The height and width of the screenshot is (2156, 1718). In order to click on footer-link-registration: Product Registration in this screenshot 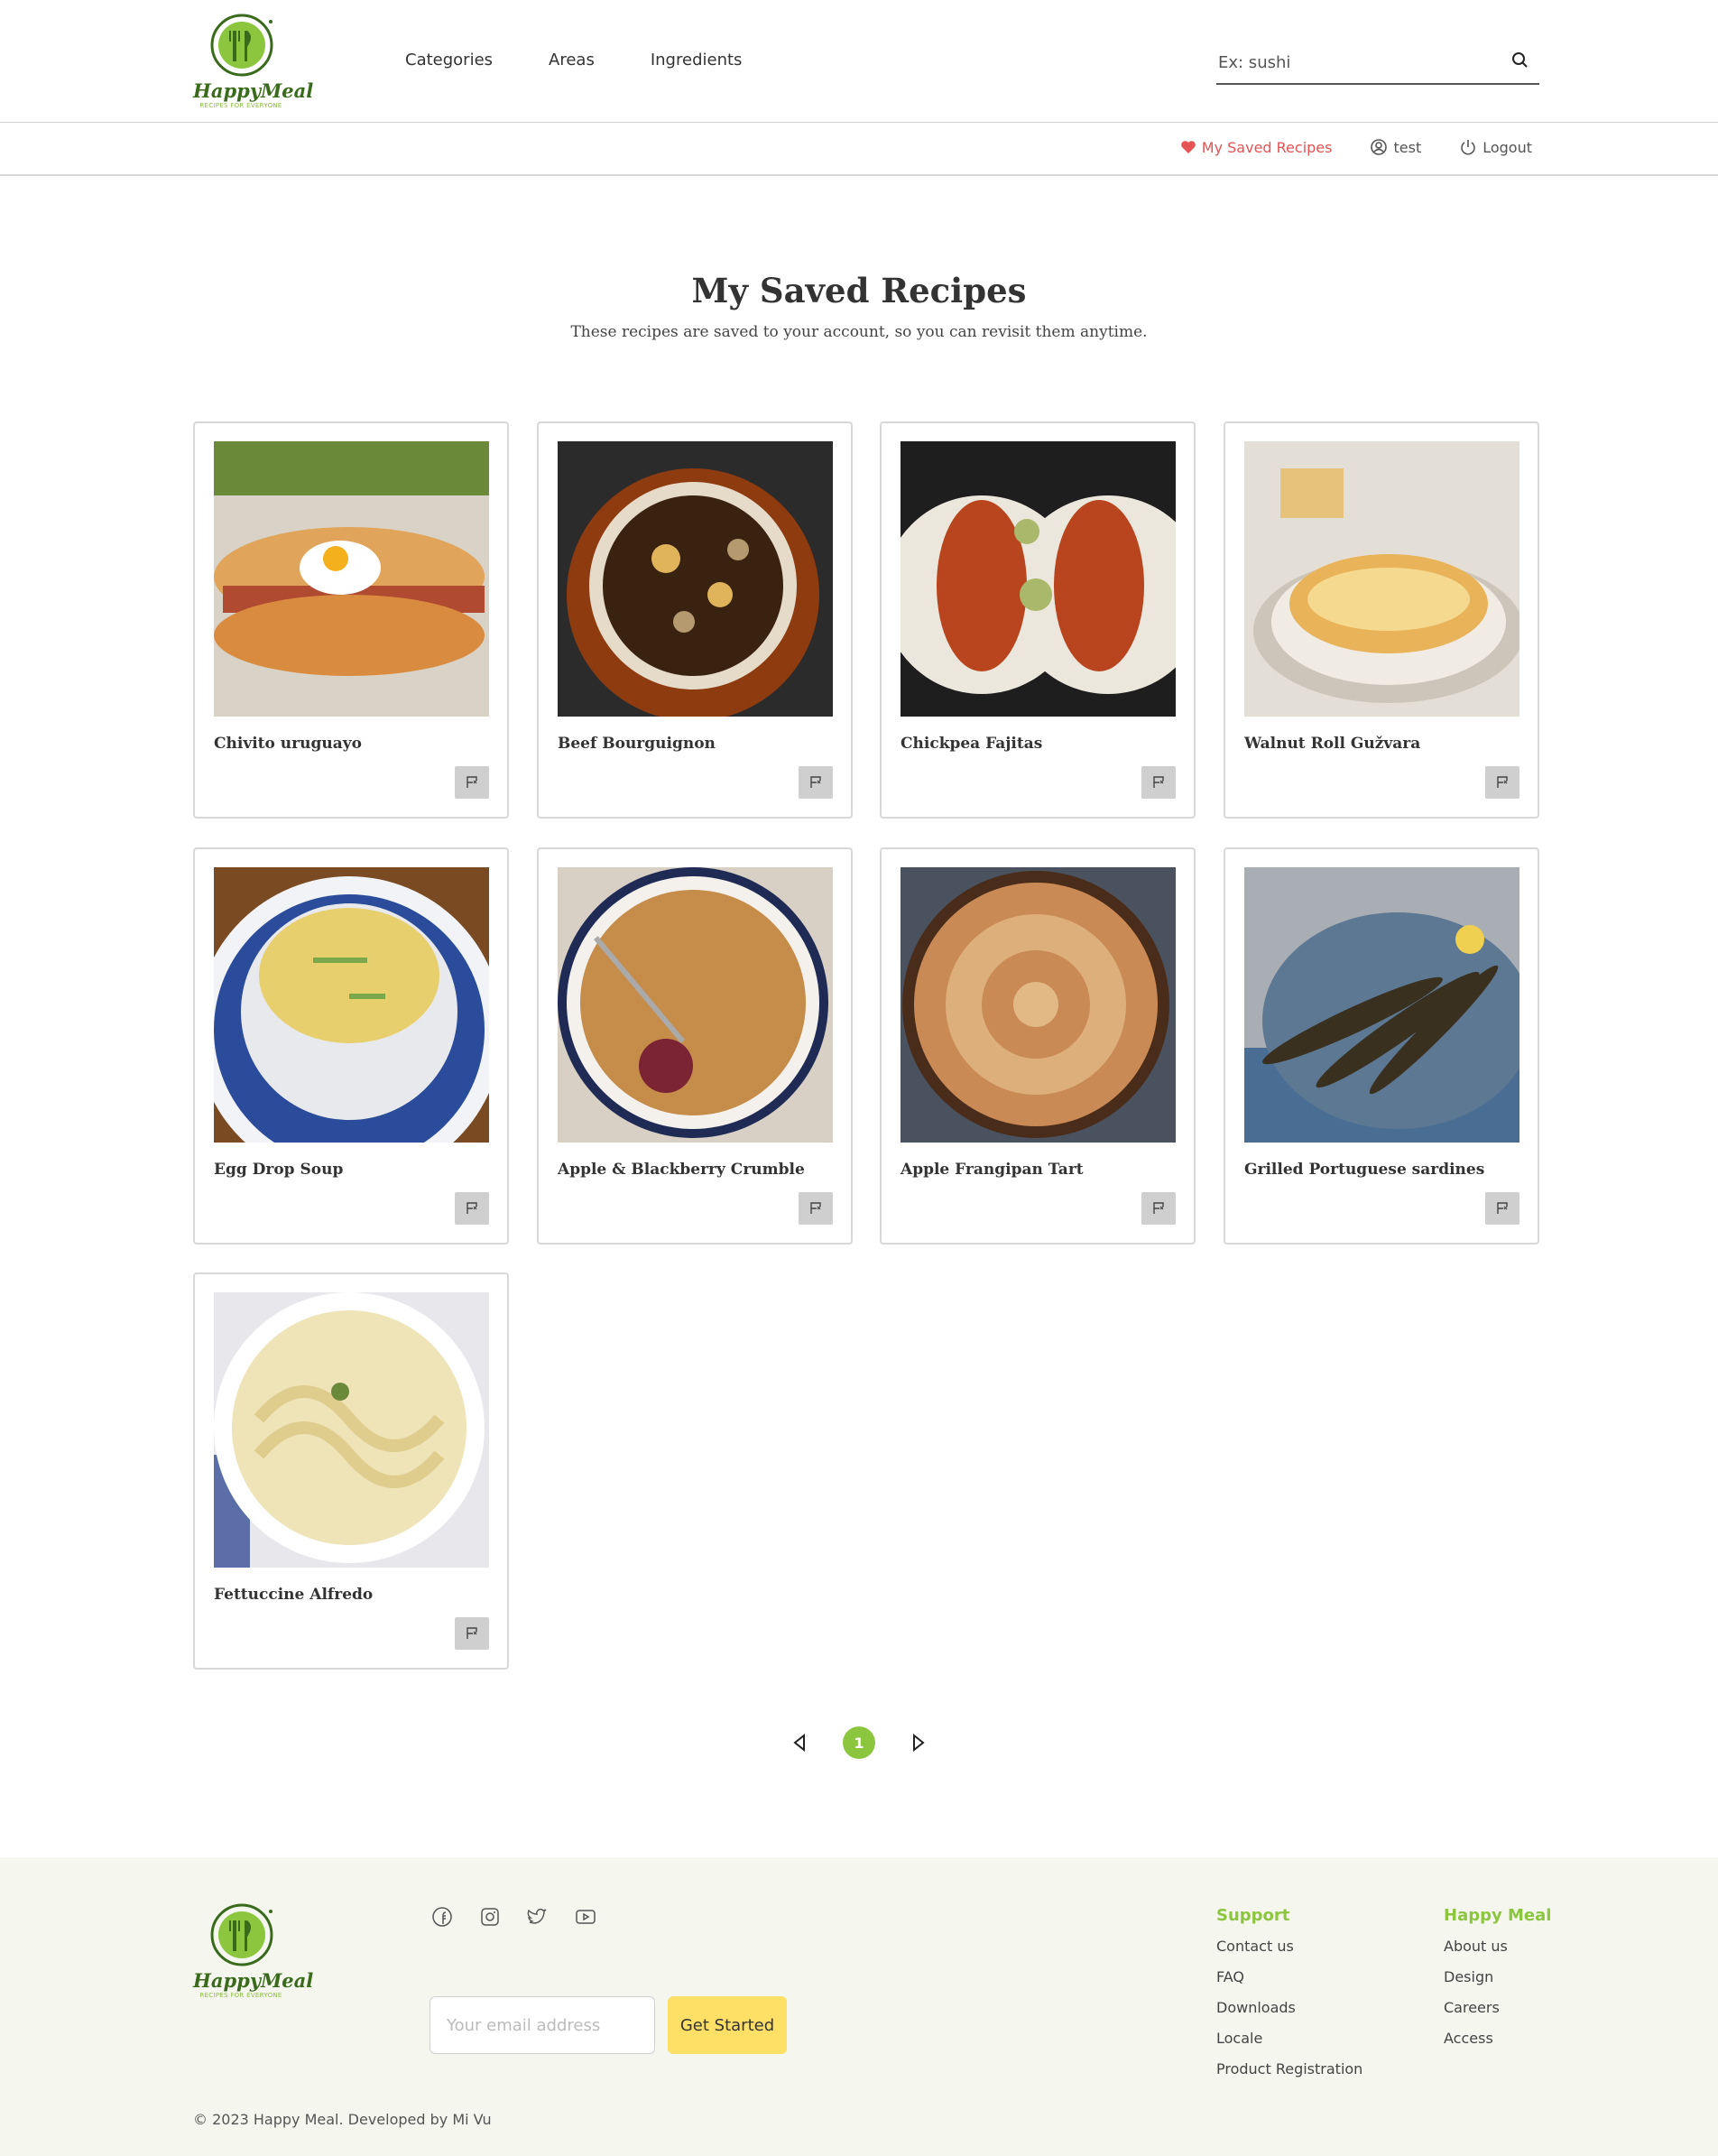, I will do `click(1289, 2075)`.